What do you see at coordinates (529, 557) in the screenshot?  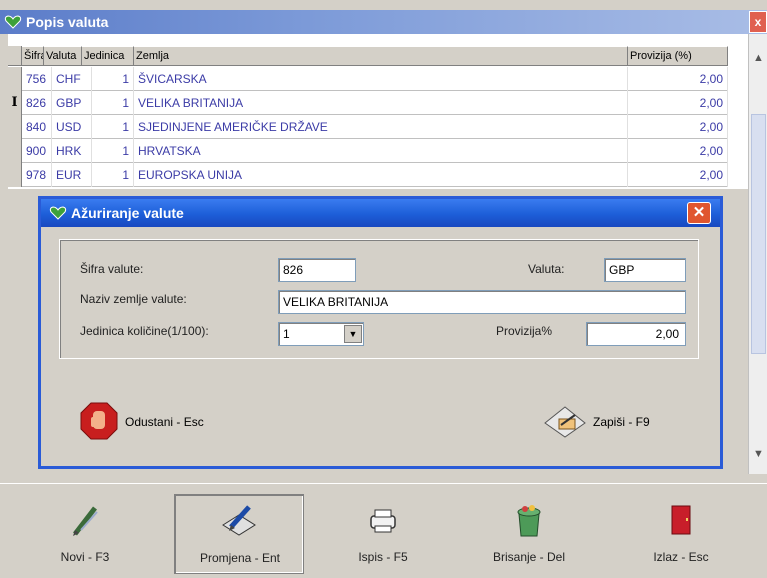 I see `delete-label: Brisanje - Del` at bounding box center [529, 557].